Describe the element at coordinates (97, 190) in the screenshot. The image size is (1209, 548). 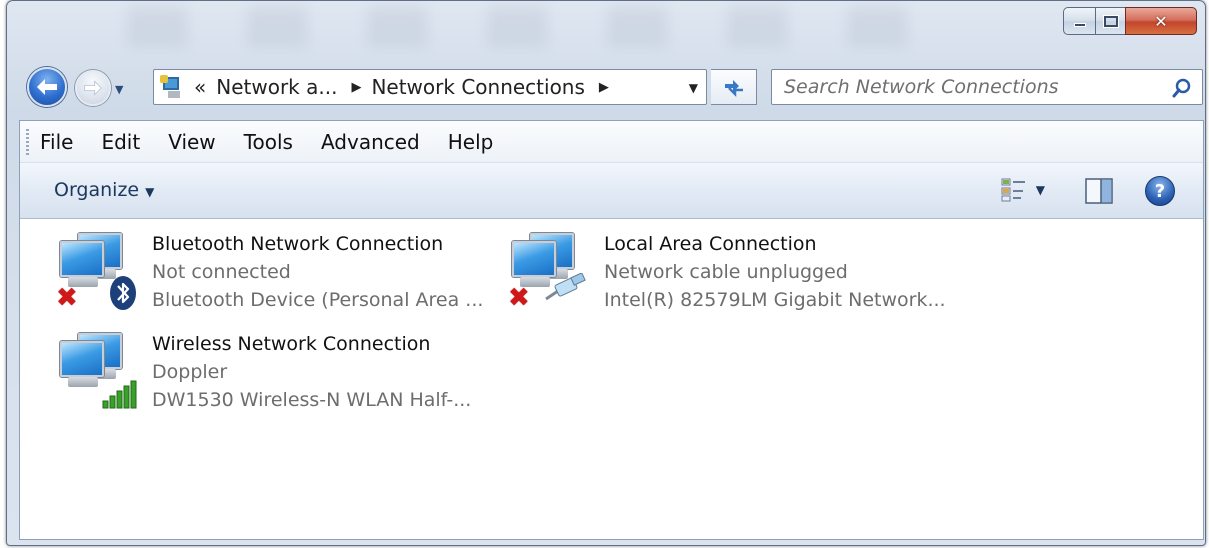
I see `organize-label: Organize` at that location.